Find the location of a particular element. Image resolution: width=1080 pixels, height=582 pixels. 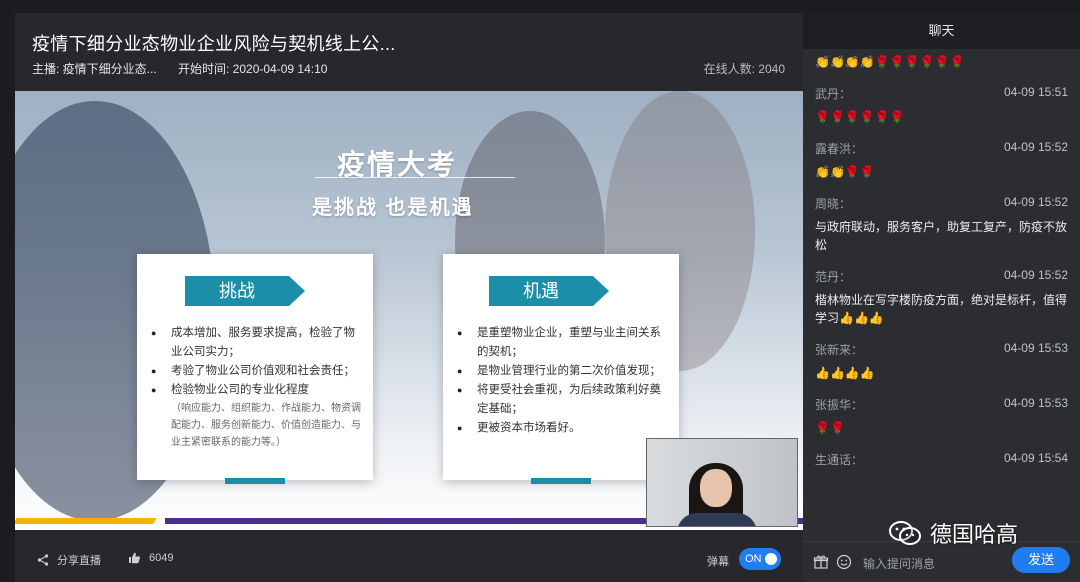

message-author: 张振华： is located at coordinates (839, 405).